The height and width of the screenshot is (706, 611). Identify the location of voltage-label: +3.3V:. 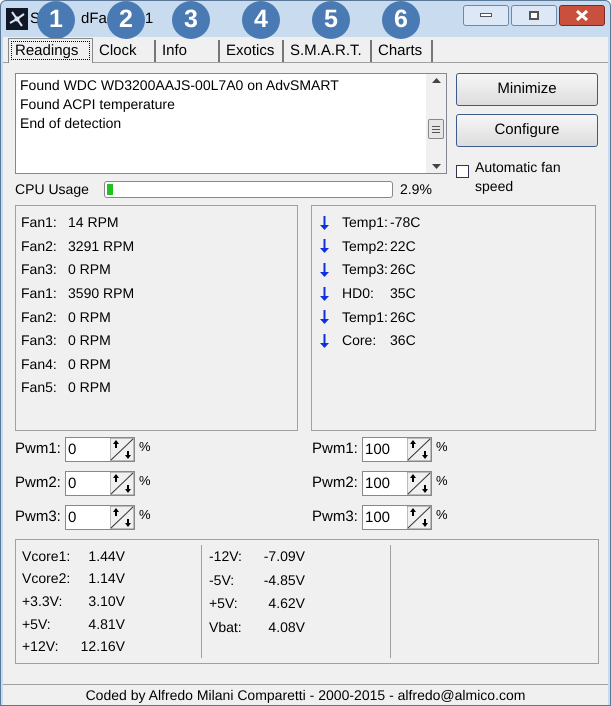
(43, 601).